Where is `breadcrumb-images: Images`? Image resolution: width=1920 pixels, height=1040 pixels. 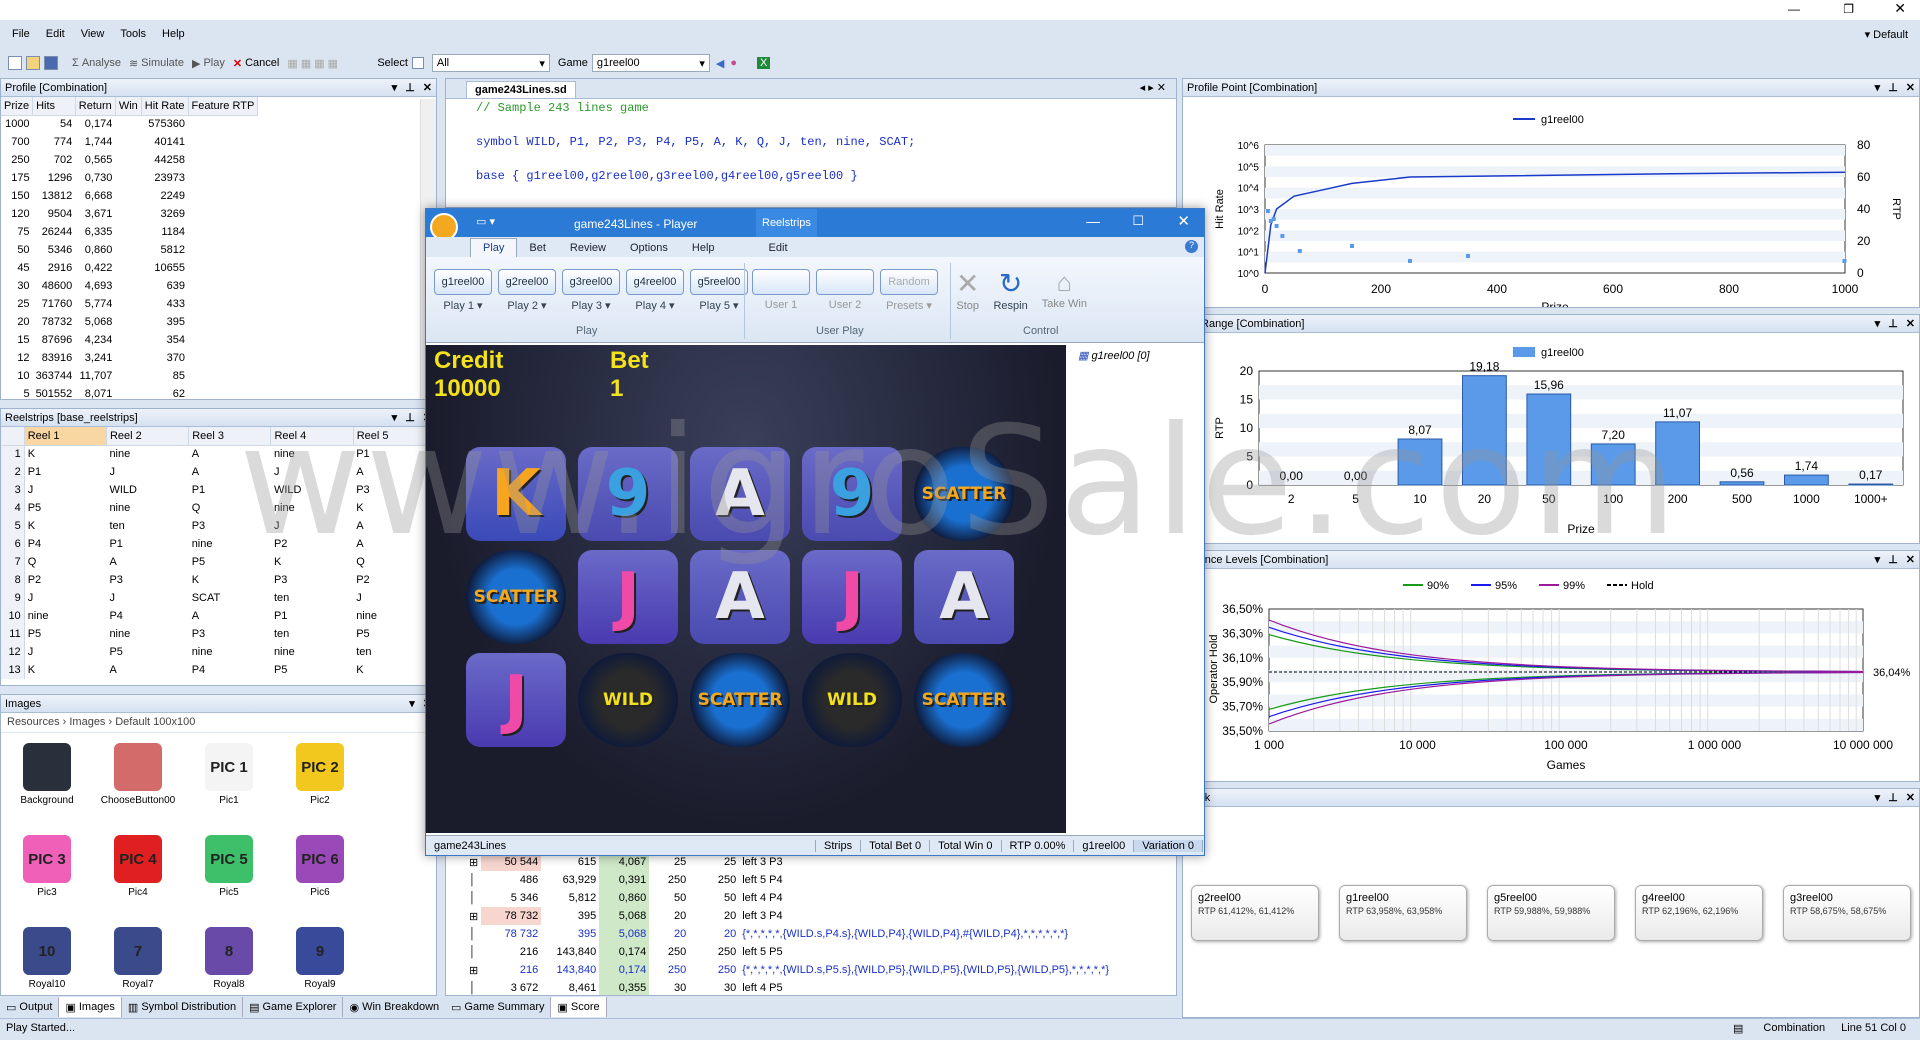 breadcrumb-images: Images is located at coordinates (87, 722).